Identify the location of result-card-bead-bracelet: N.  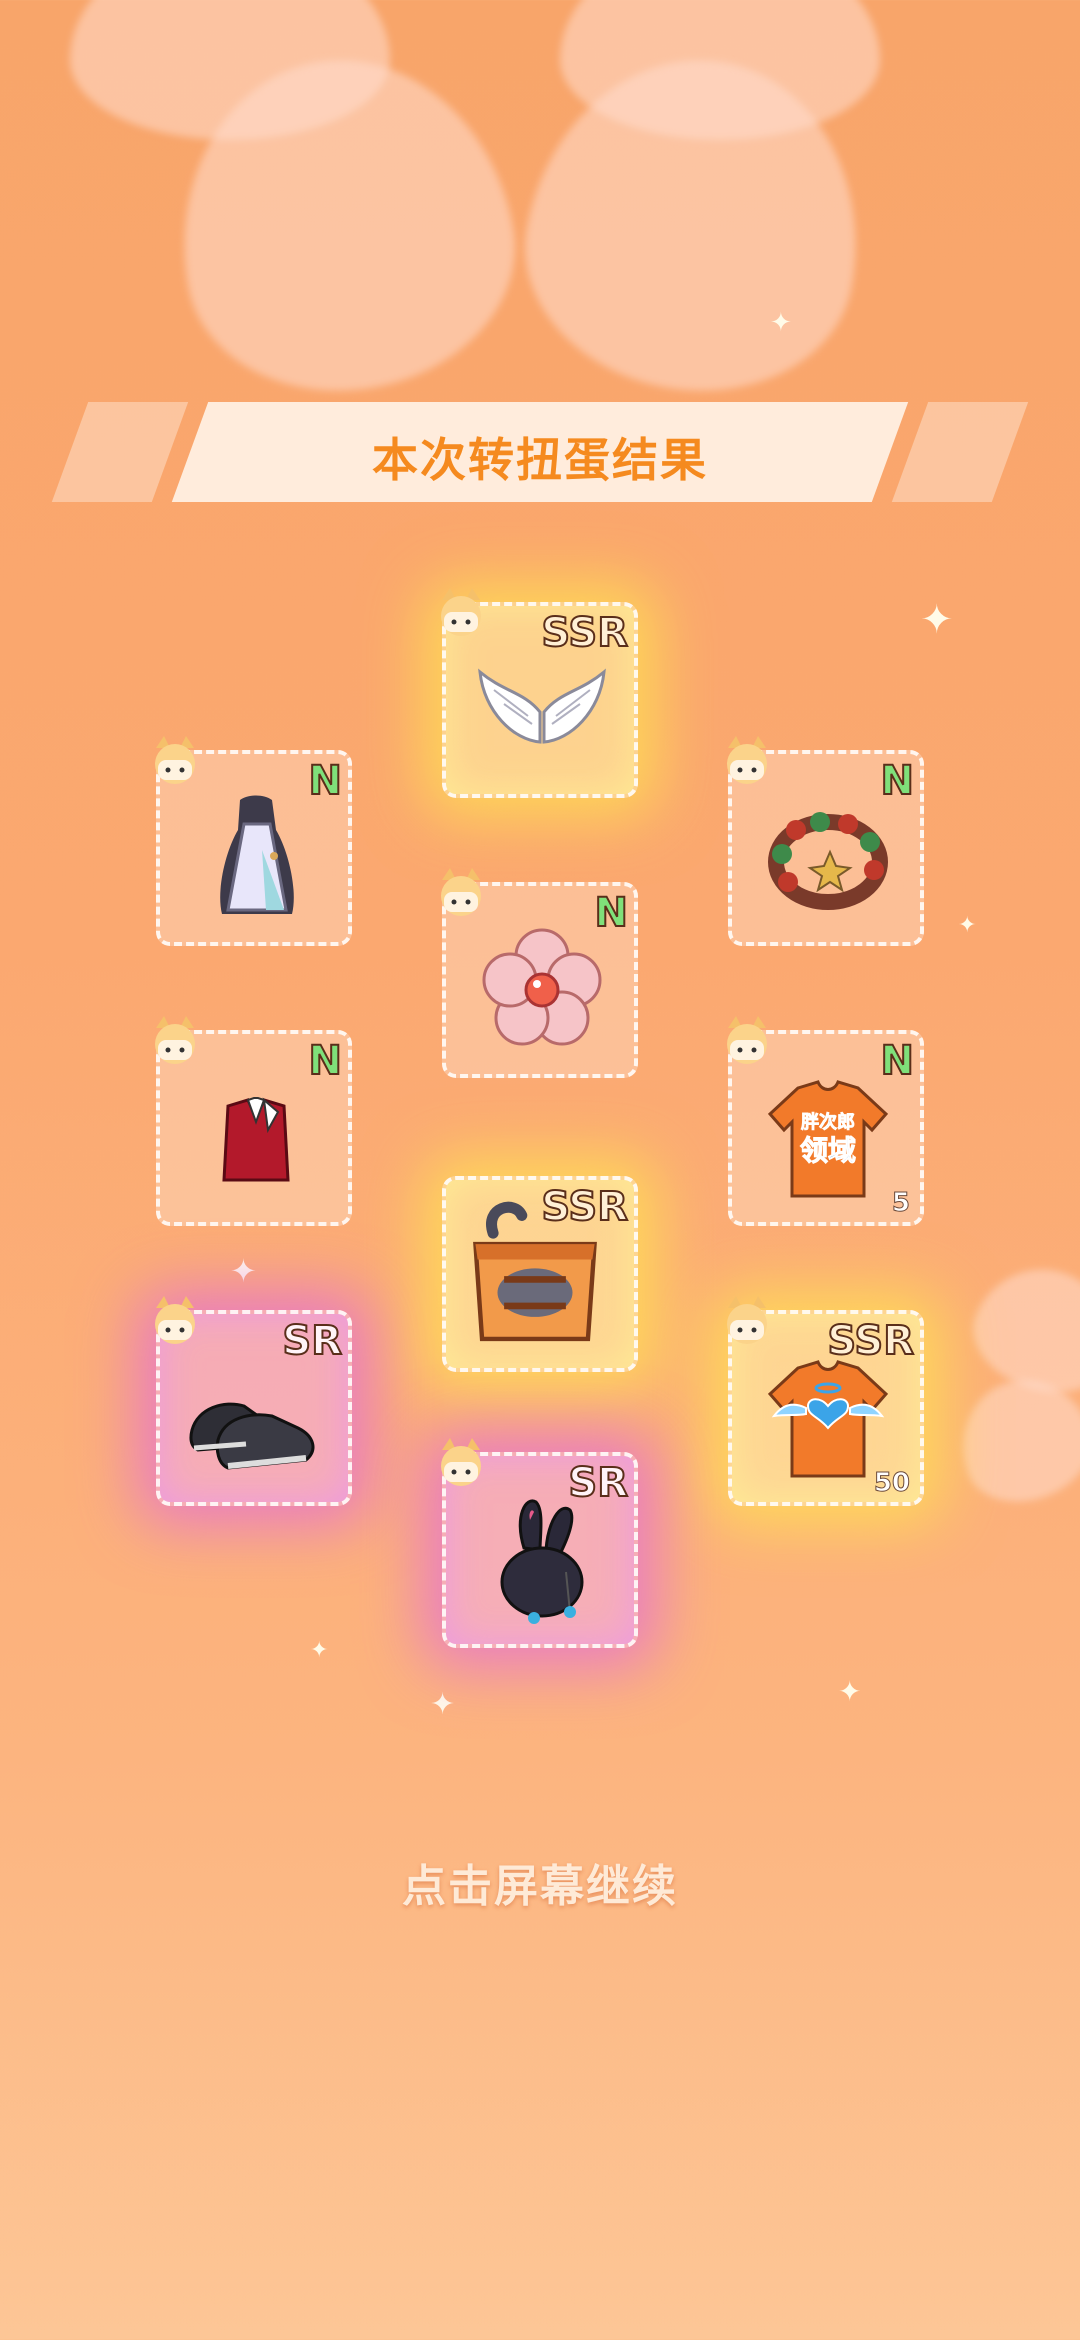
(825, 841).